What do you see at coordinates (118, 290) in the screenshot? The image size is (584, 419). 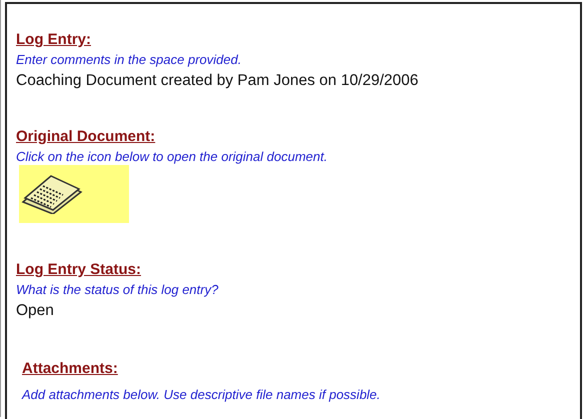 I see `instruction-text: What is the status of this log entry?` at bounding box center [118, 290].